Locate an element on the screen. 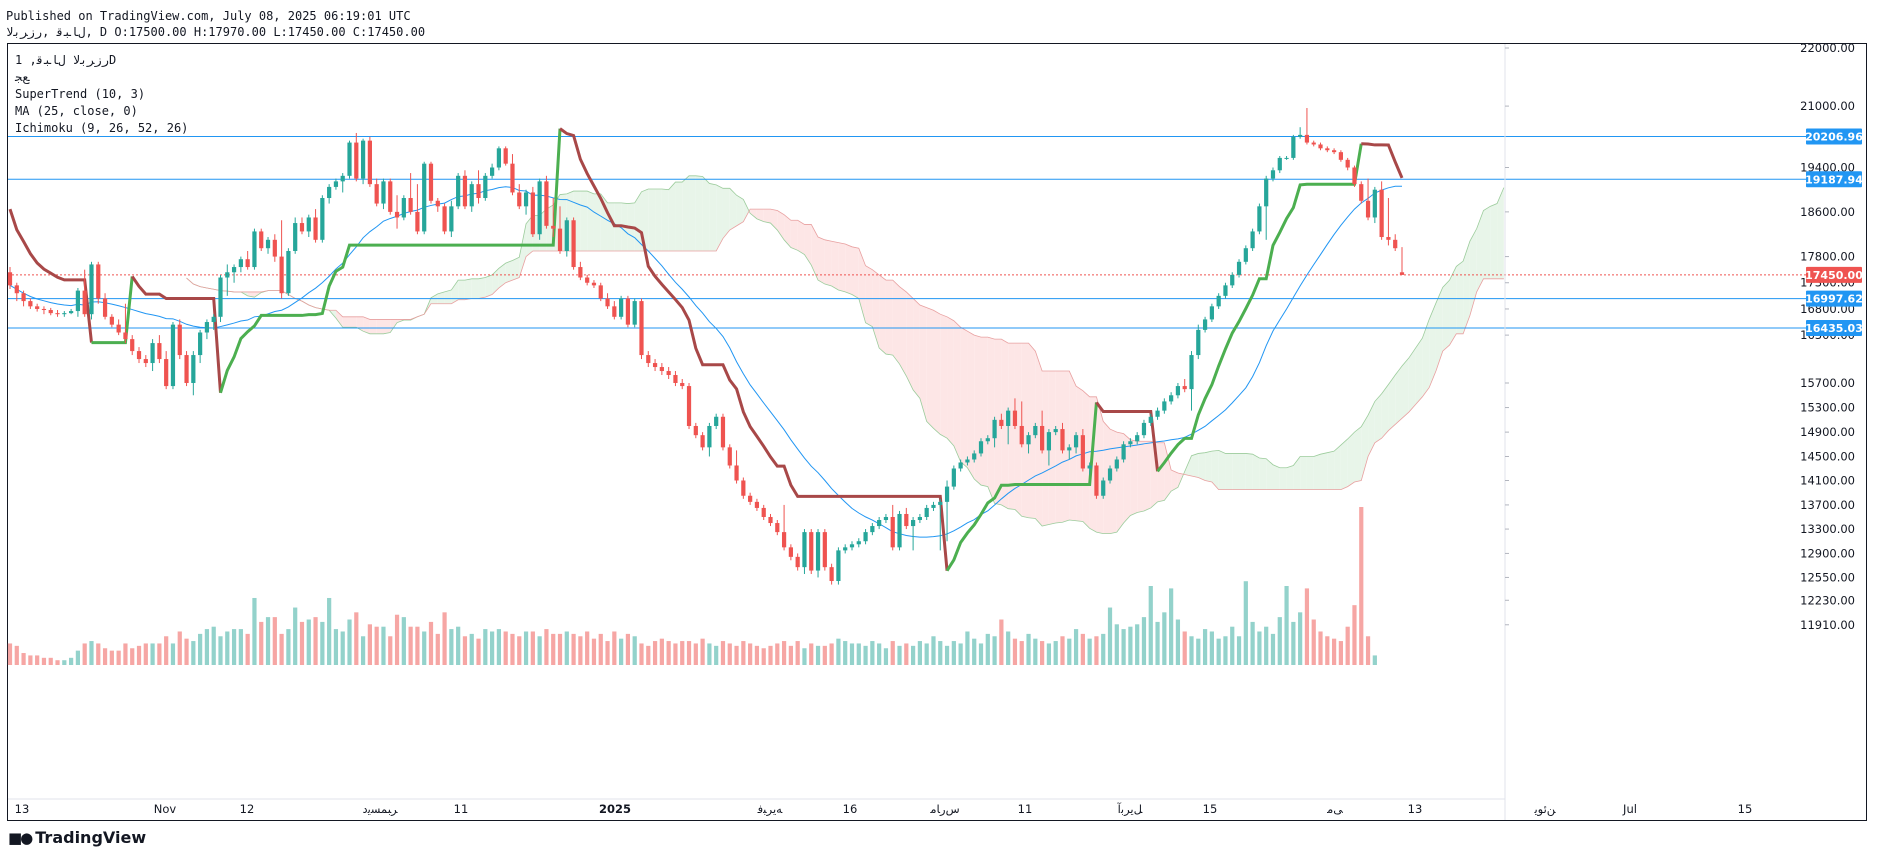  legend-supertrend: SuperTrend (10, 3) is located at coordinates (101, 94).